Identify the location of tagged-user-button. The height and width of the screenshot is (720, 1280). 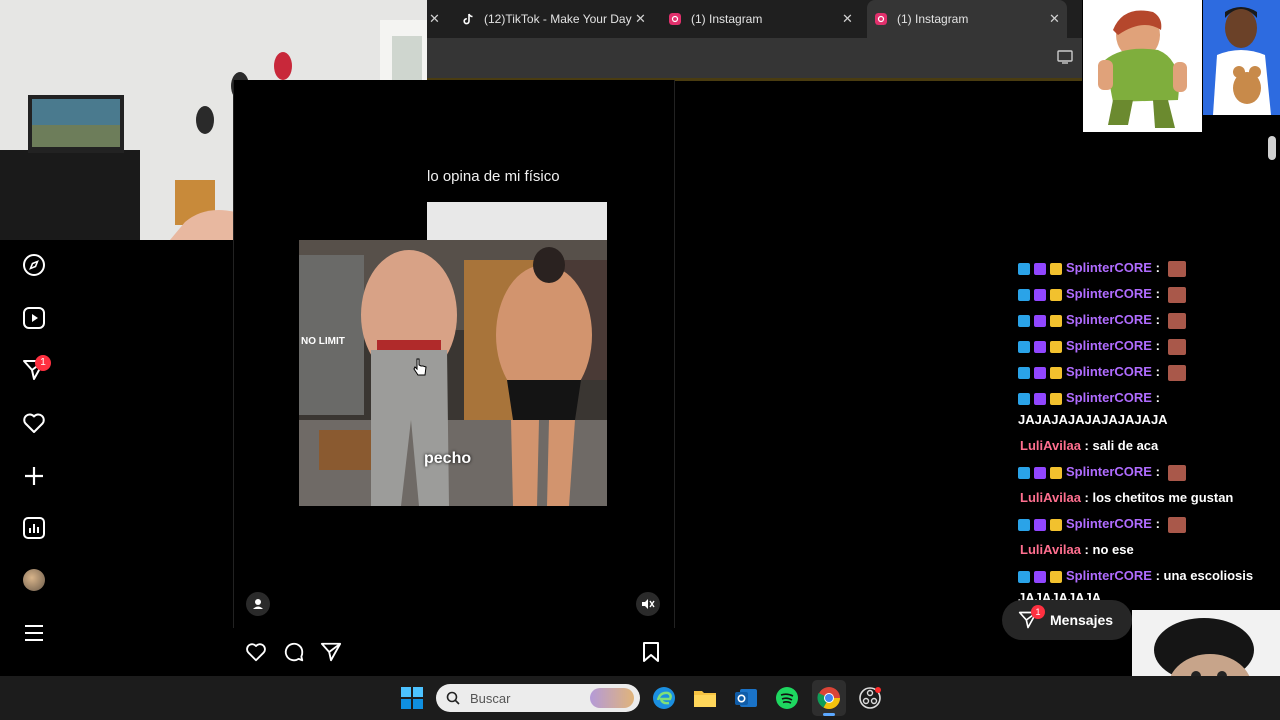
(258, 604).